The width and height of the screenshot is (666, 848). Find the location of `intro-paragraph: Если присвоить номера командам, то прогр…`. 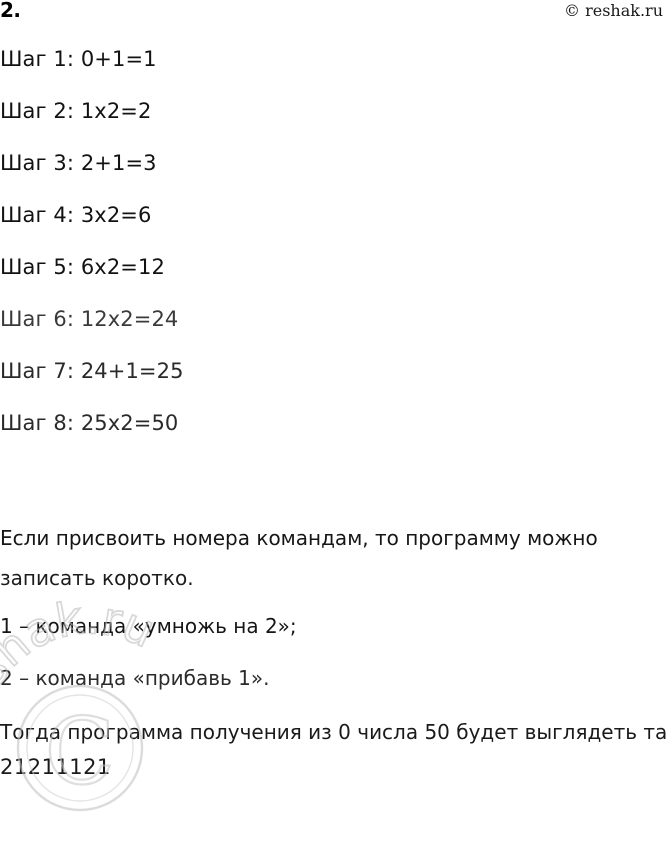

intro-paragraph: Если присвоить номера командам, то прогр… is located at coordinates (332, 558).